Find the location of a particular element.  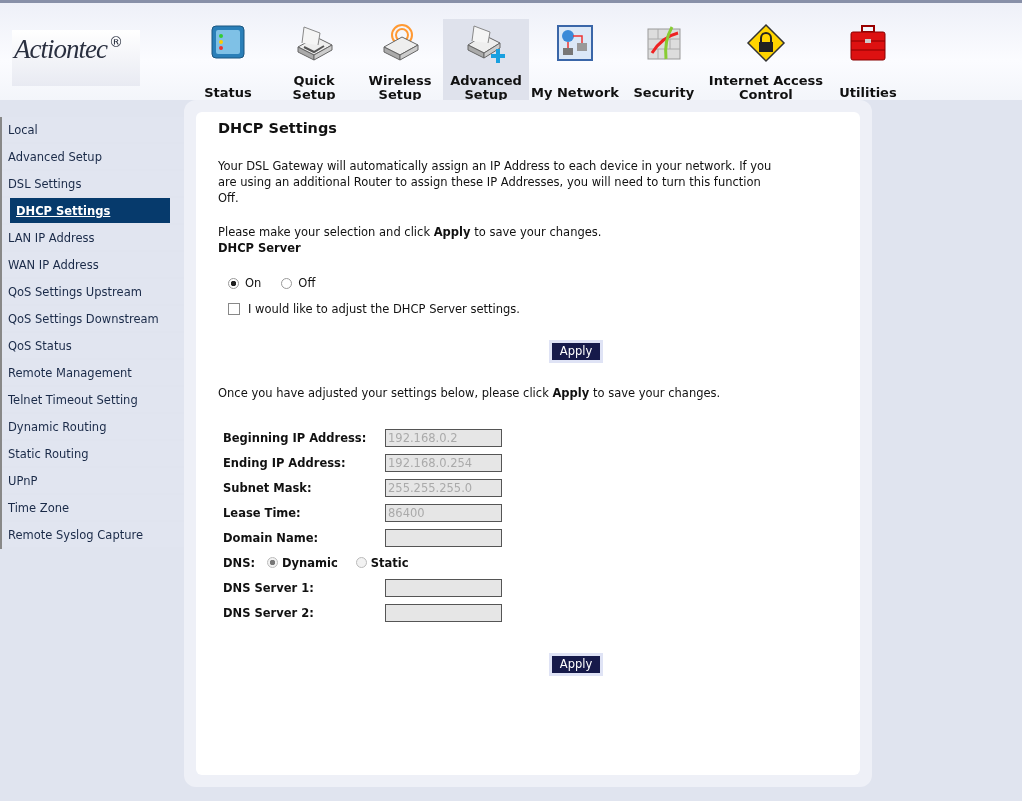

dhcp-server-label: DHCP Server is located at coordinates (260, 248).